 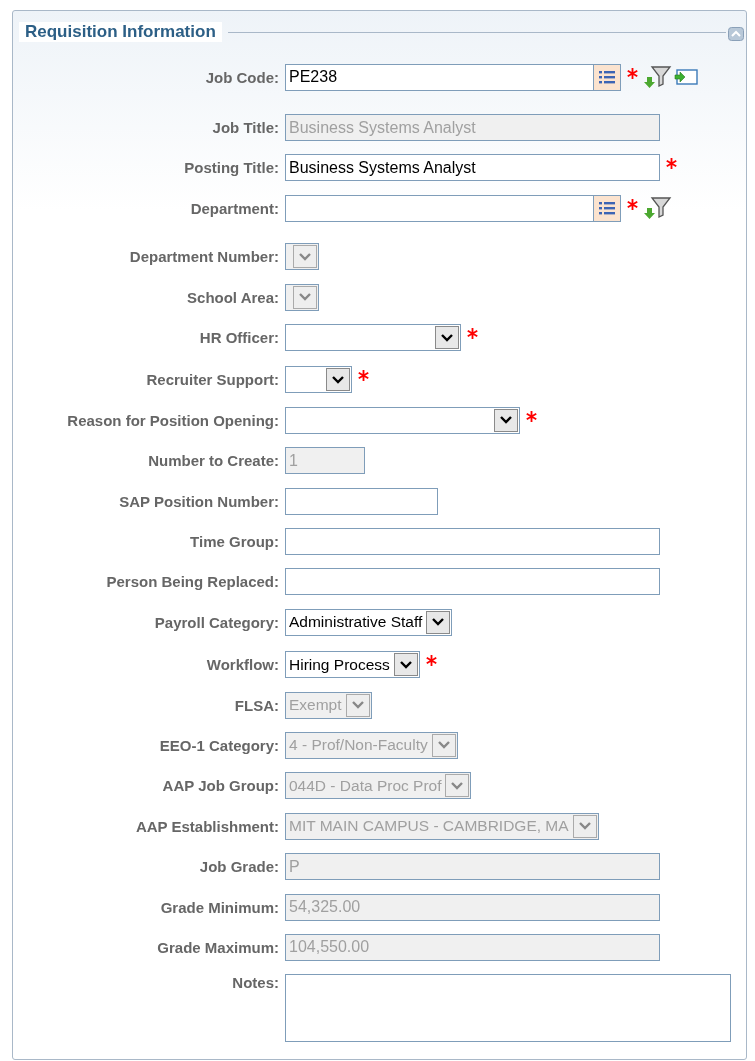 I want to click on field-label: Job Title:, so click(x=245, y=128).